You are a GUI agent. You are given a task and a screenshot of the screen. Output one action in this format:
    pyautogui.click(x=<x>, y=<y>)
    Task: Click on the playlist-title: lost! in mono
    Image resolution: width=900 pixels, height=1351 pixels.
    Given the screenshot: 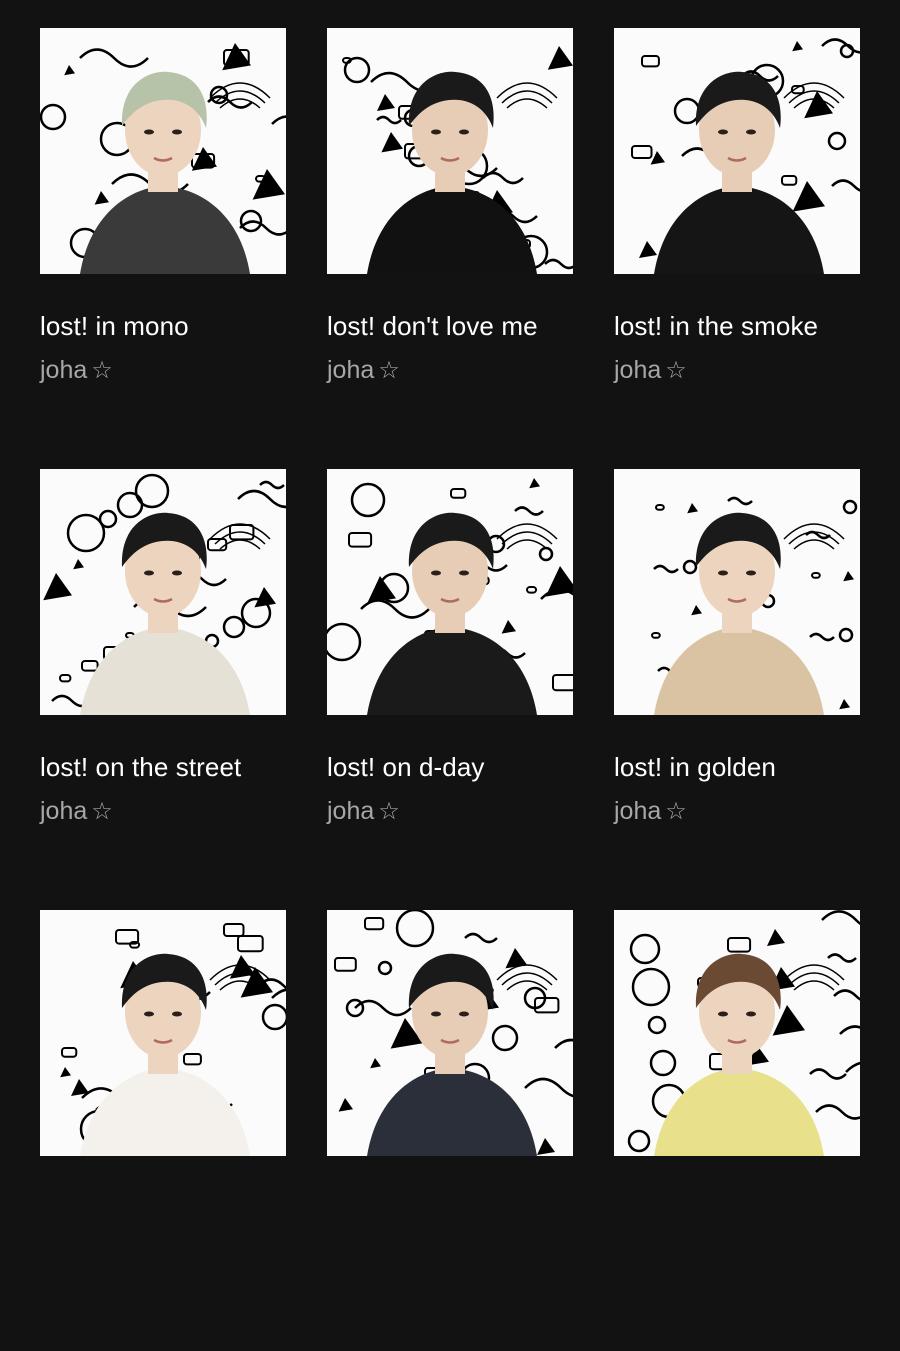 What is the action you would take?
    pyautogui.click(x=163, y=326)
    